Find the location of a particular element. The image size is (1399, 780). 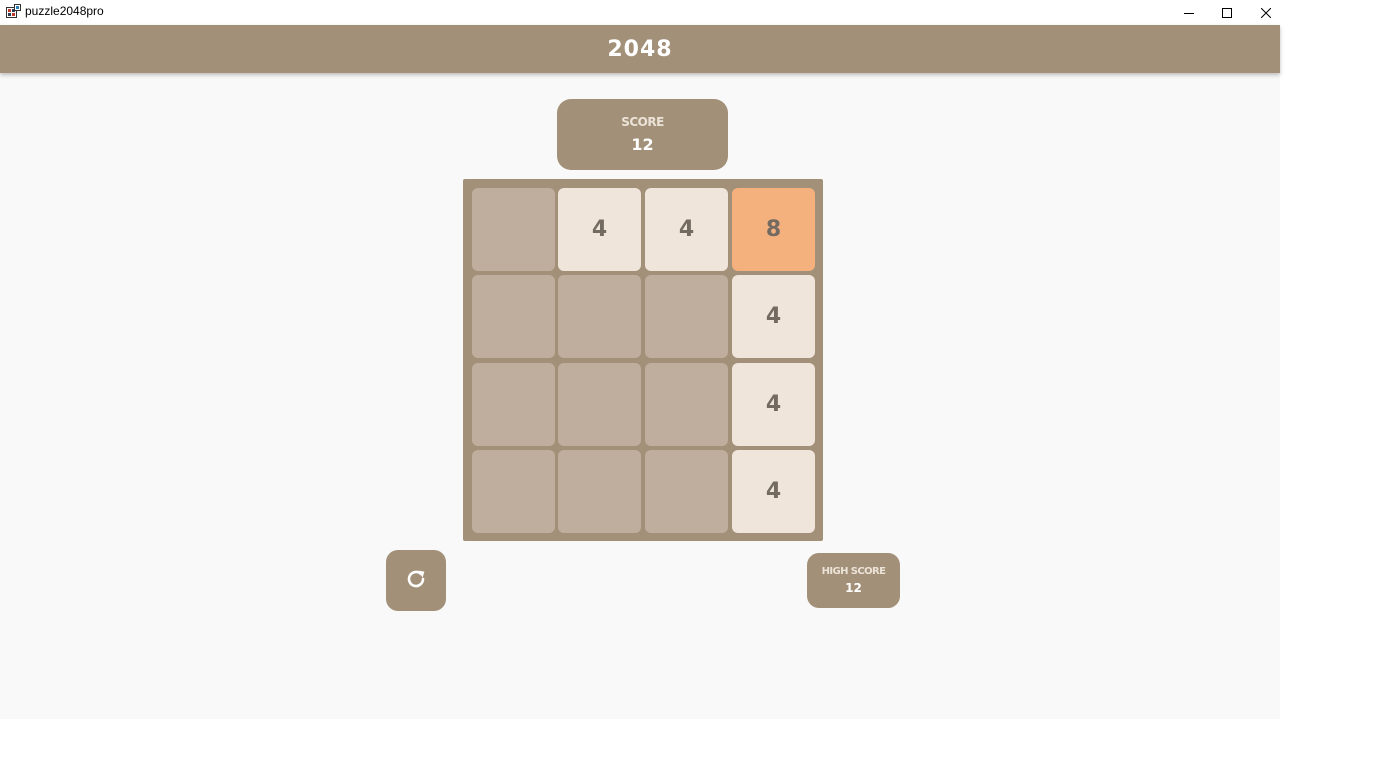

close-button is located at coordinates (1266, 12).